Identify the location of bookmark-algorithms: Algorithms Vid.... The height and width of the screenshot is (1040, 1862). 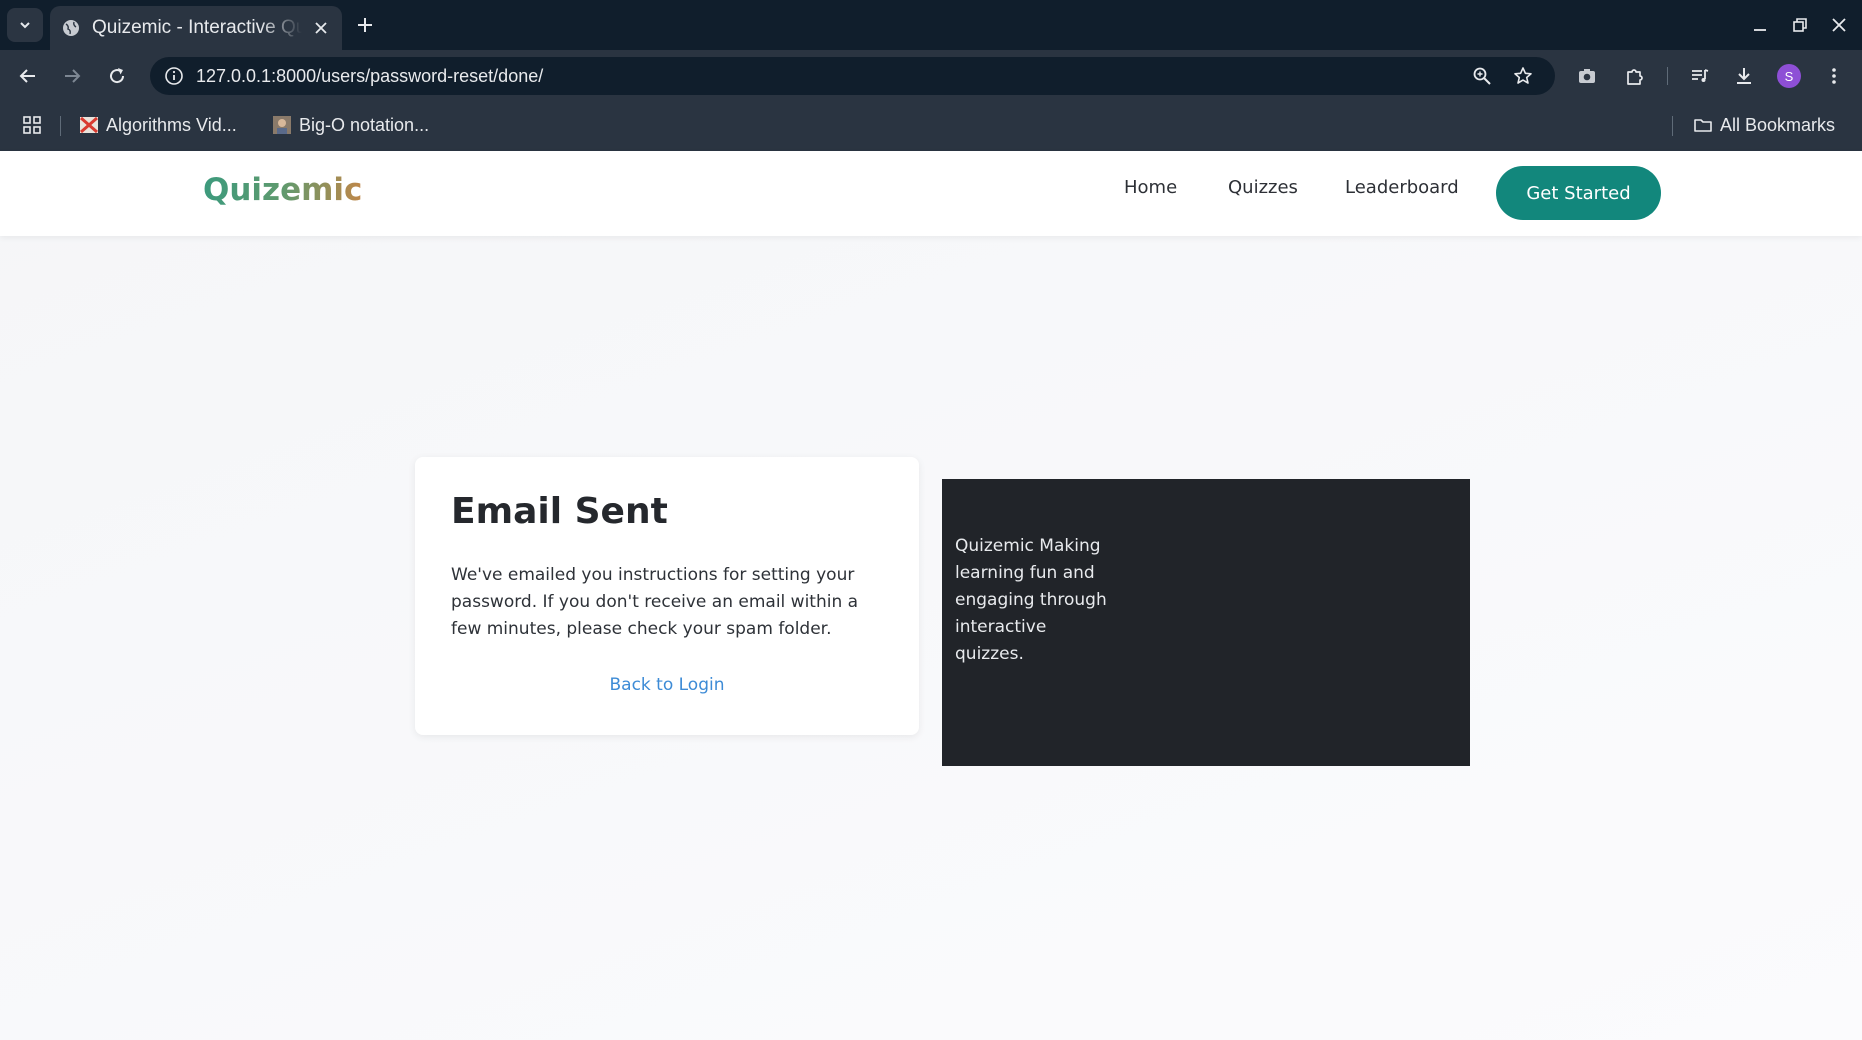
(158, 125).